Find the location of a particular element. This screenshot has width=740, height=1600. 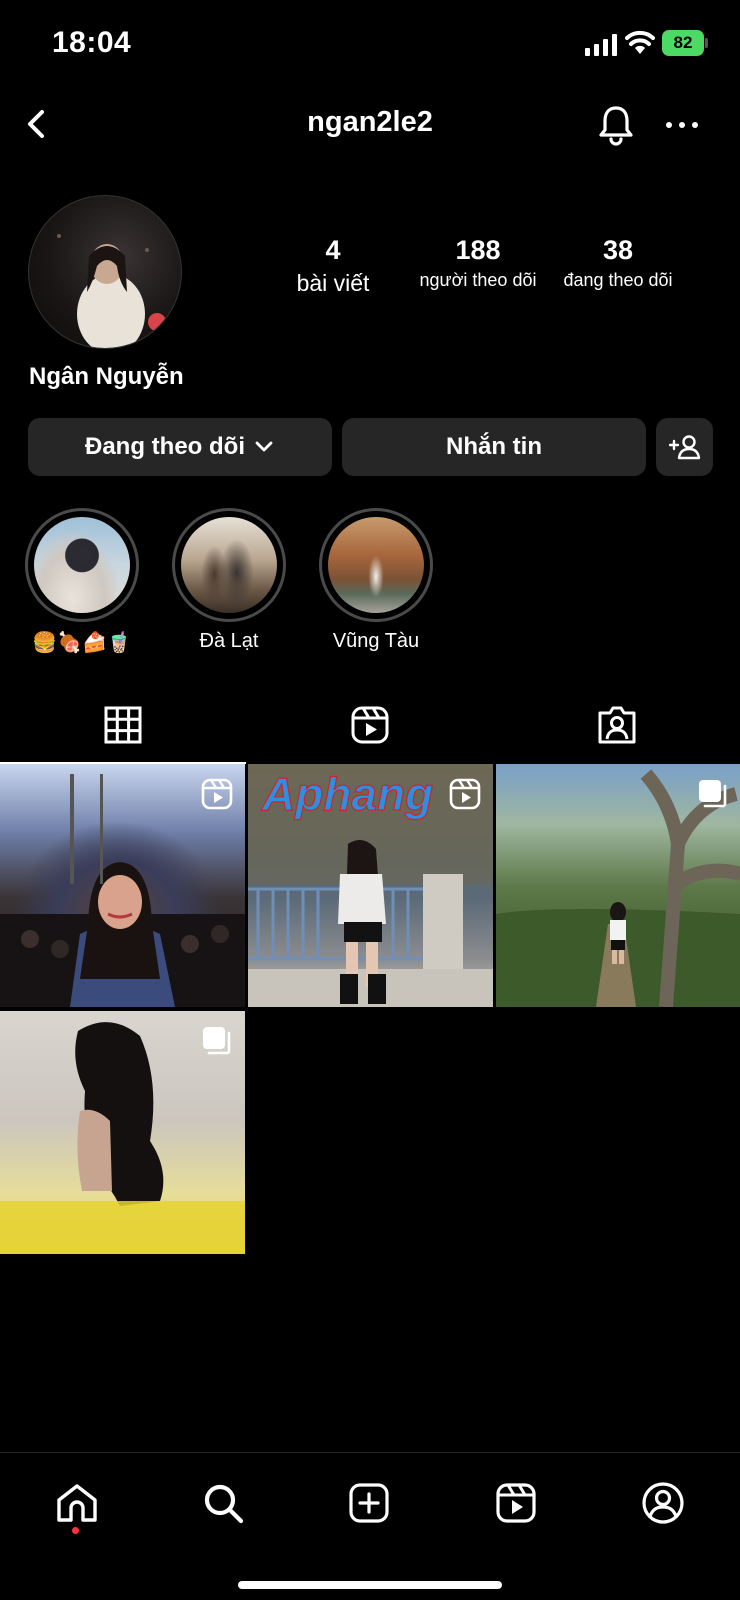

story-highlights: 🍔🍖🍰🧋 Đà Lạt Vũng Tàu is located at coordinates (370, 583).